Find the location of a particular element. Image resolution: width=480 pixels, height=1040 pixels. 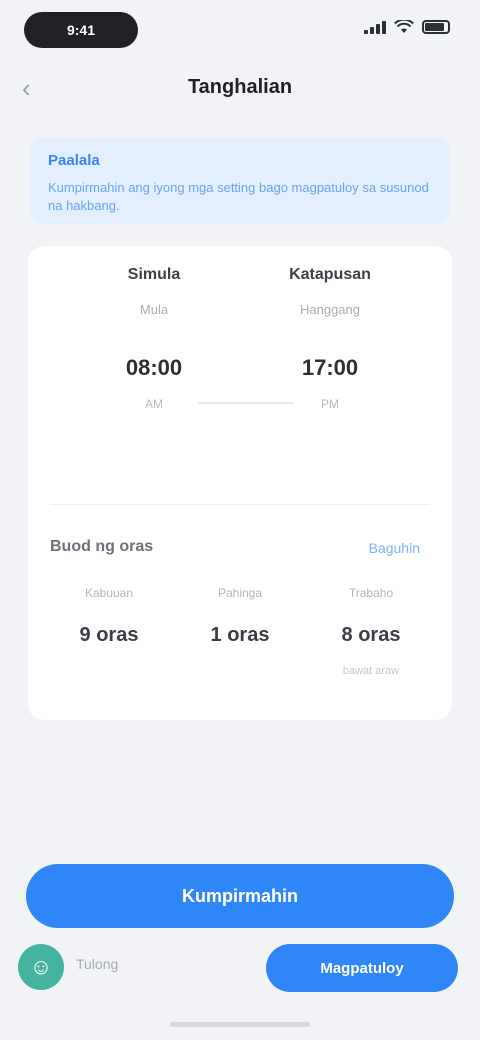

stat-work: Trabaho 8 oras bawat araw is located at coordinates (371, 631).